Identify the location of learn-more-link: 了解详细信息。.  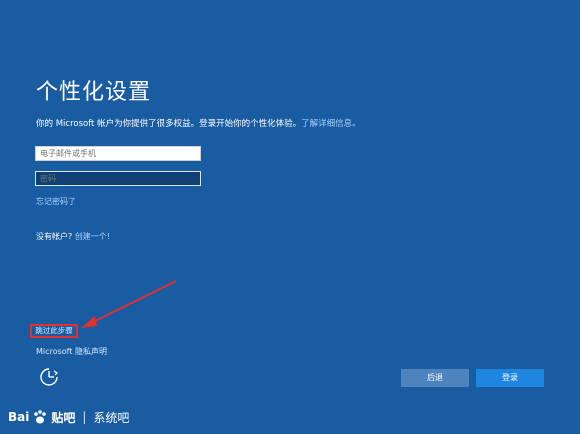
(331, 124).